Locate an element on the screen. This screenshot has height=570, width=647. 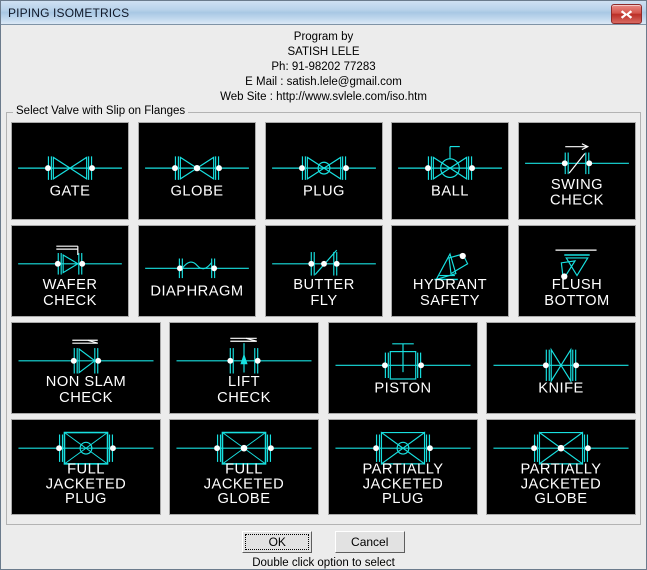
valve-symbol-ball: BALL is located at coordinates (450, 171).